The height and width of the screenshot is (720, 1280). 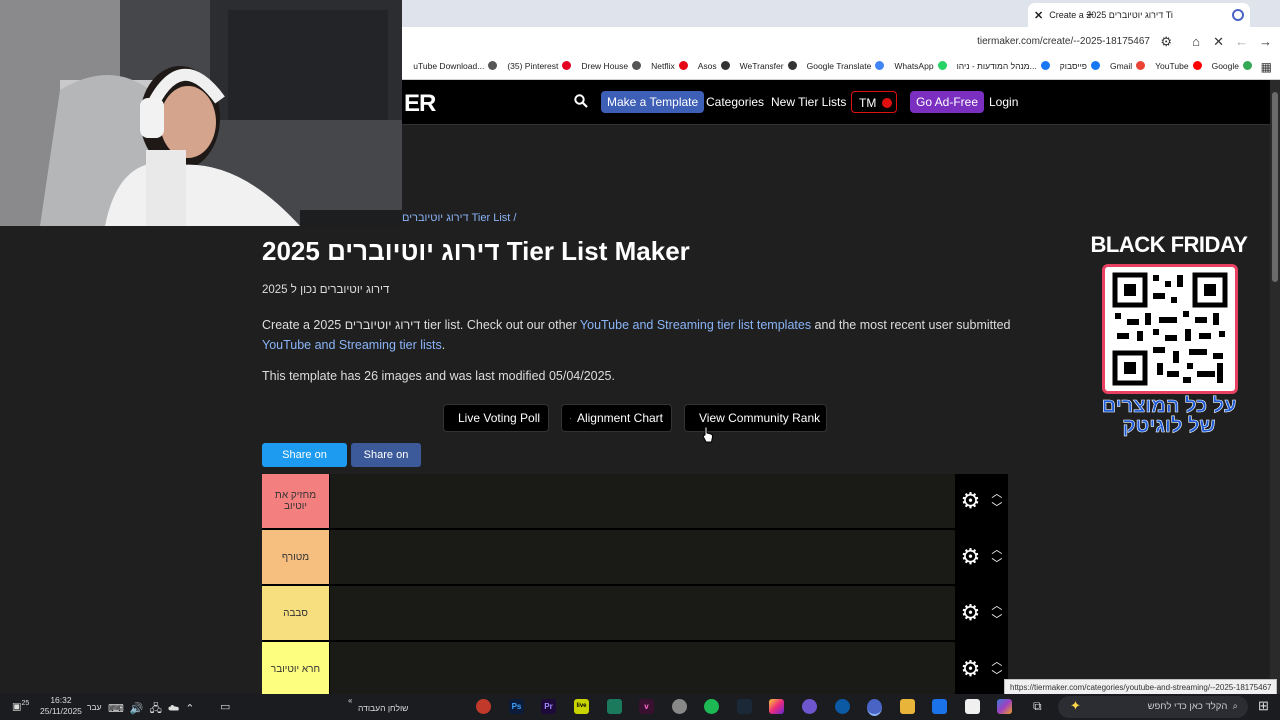 What do you see at coordinates (483, 706) in the screenshot?
I see `record-app-icon` at bounding box center [483, 706].